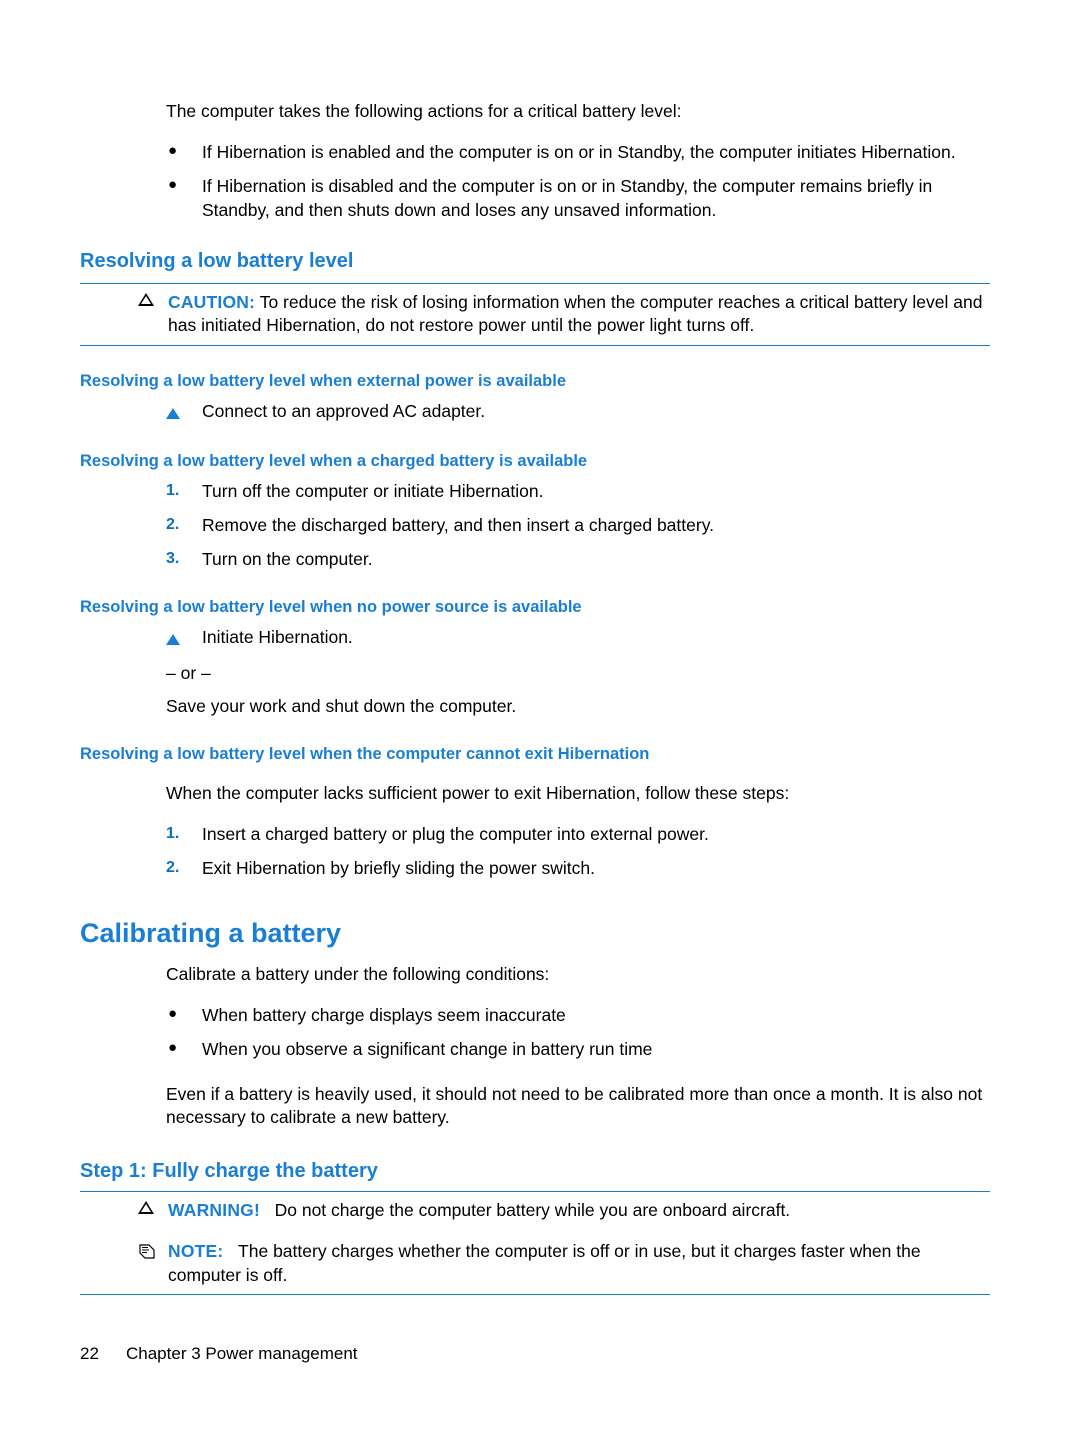 The image size is (1080, 1437). What do you see at coordinates (217, 261) in the screenshot?
I see `section-heading-resolving: Resolving a low battery level` at bounding box center [217, 261].